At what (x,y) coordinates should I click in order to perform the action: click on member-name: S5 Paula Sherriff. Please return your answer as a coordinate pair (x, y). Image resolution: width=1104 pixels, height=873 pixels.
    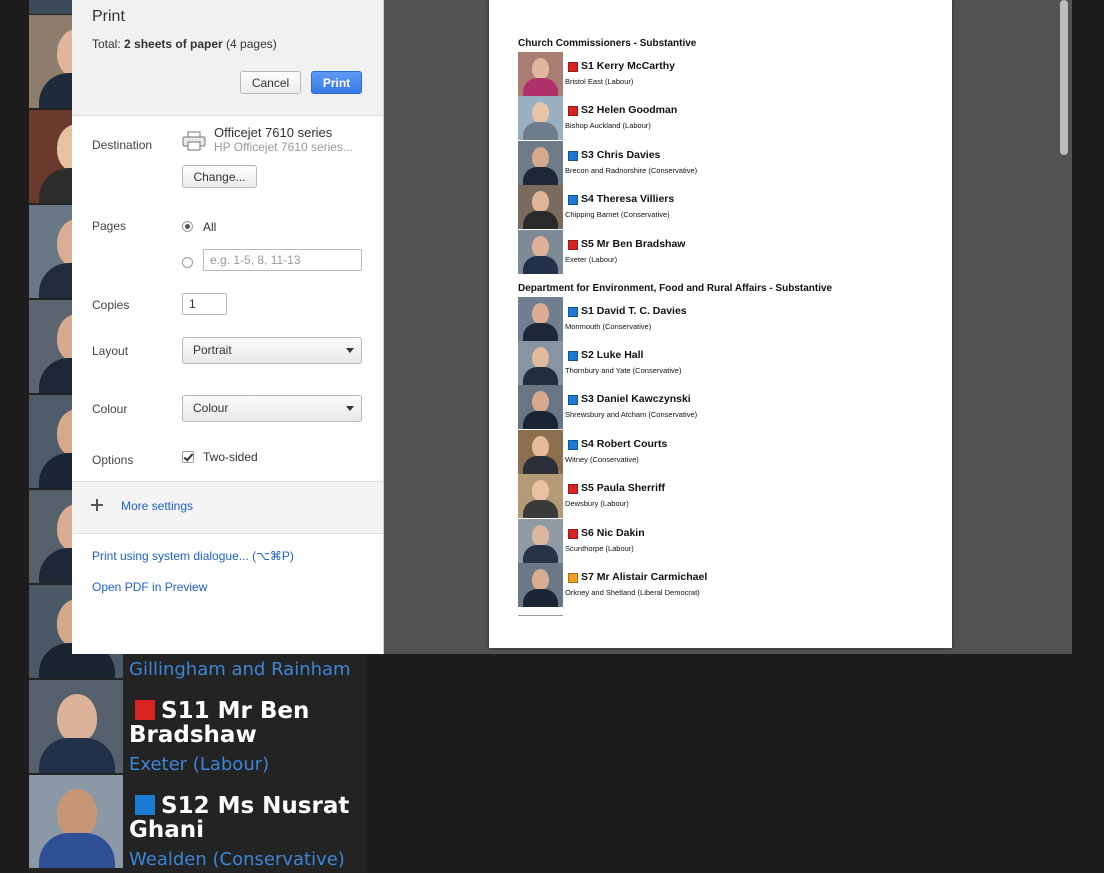
    Looking at the image, I should click on (623, 488).